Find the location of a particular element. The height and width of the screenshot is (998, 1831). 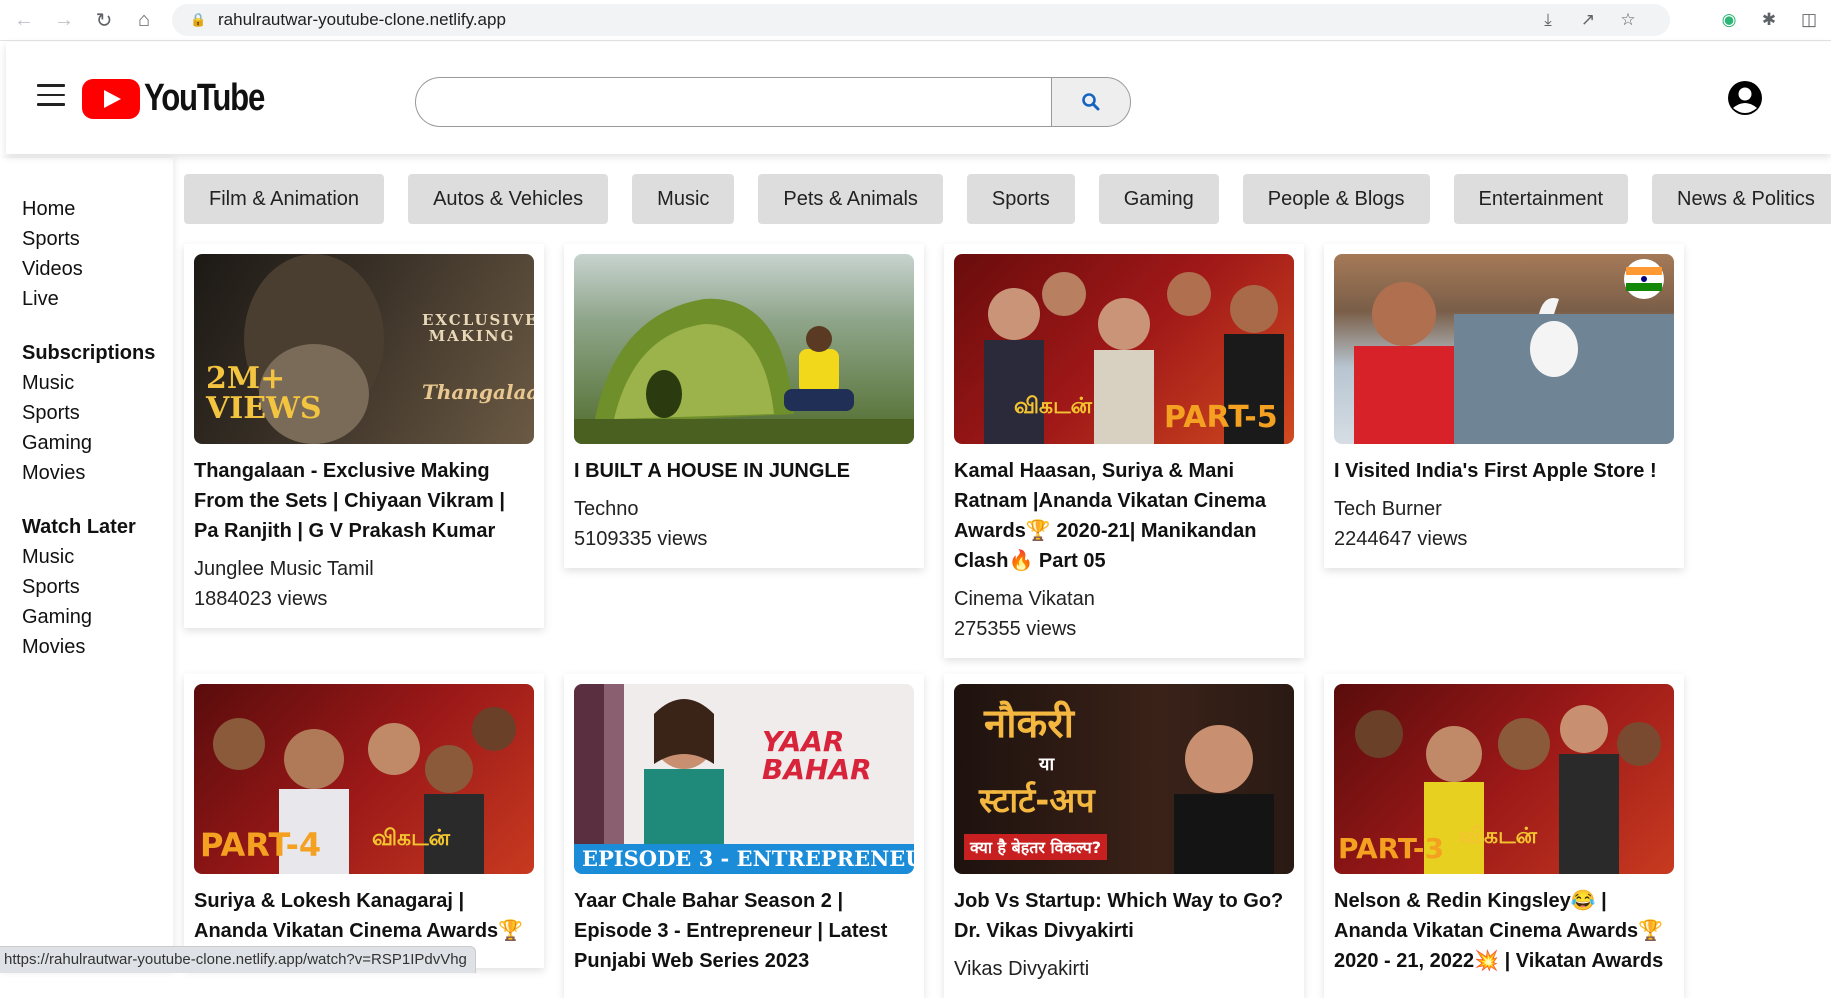

thumbnail-overlay-text: PART-5 is located at coordinates (1221, 417).